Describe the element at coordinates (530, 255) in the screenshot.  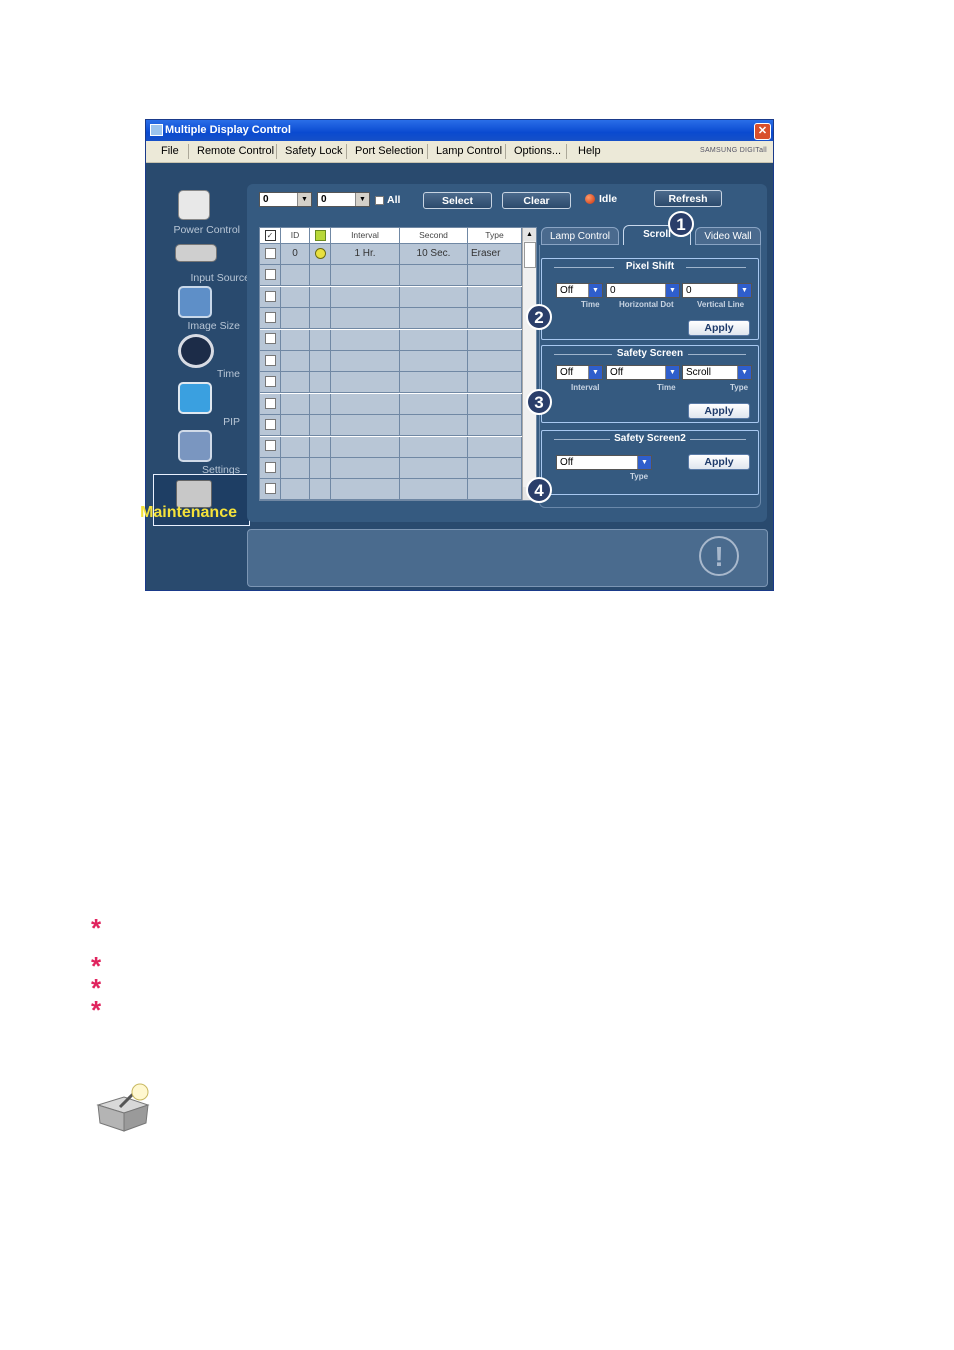
I see `scroll-thumb` at that location.